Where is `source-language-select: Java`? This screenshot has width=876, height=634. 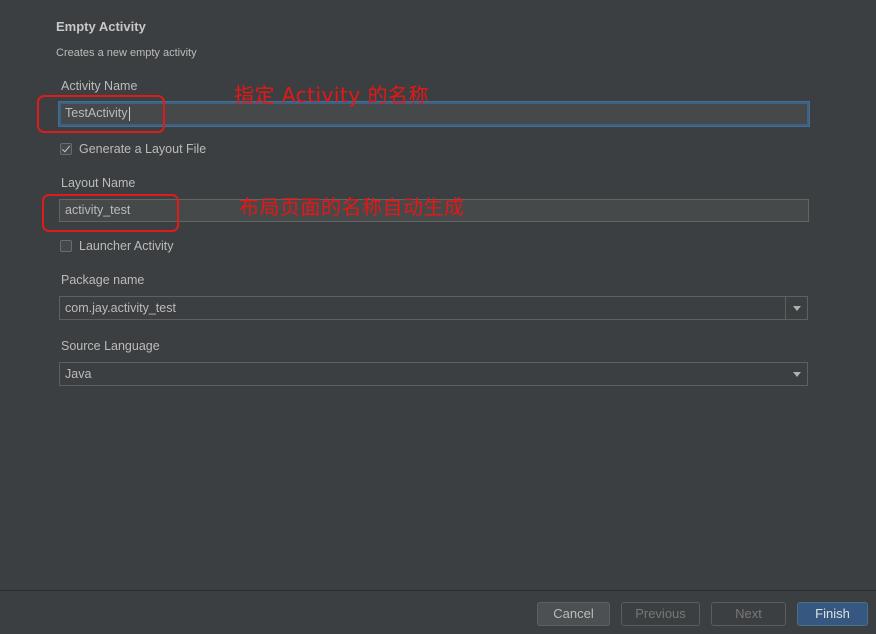 source-language-select: Java is located at coordinates (433, 374).